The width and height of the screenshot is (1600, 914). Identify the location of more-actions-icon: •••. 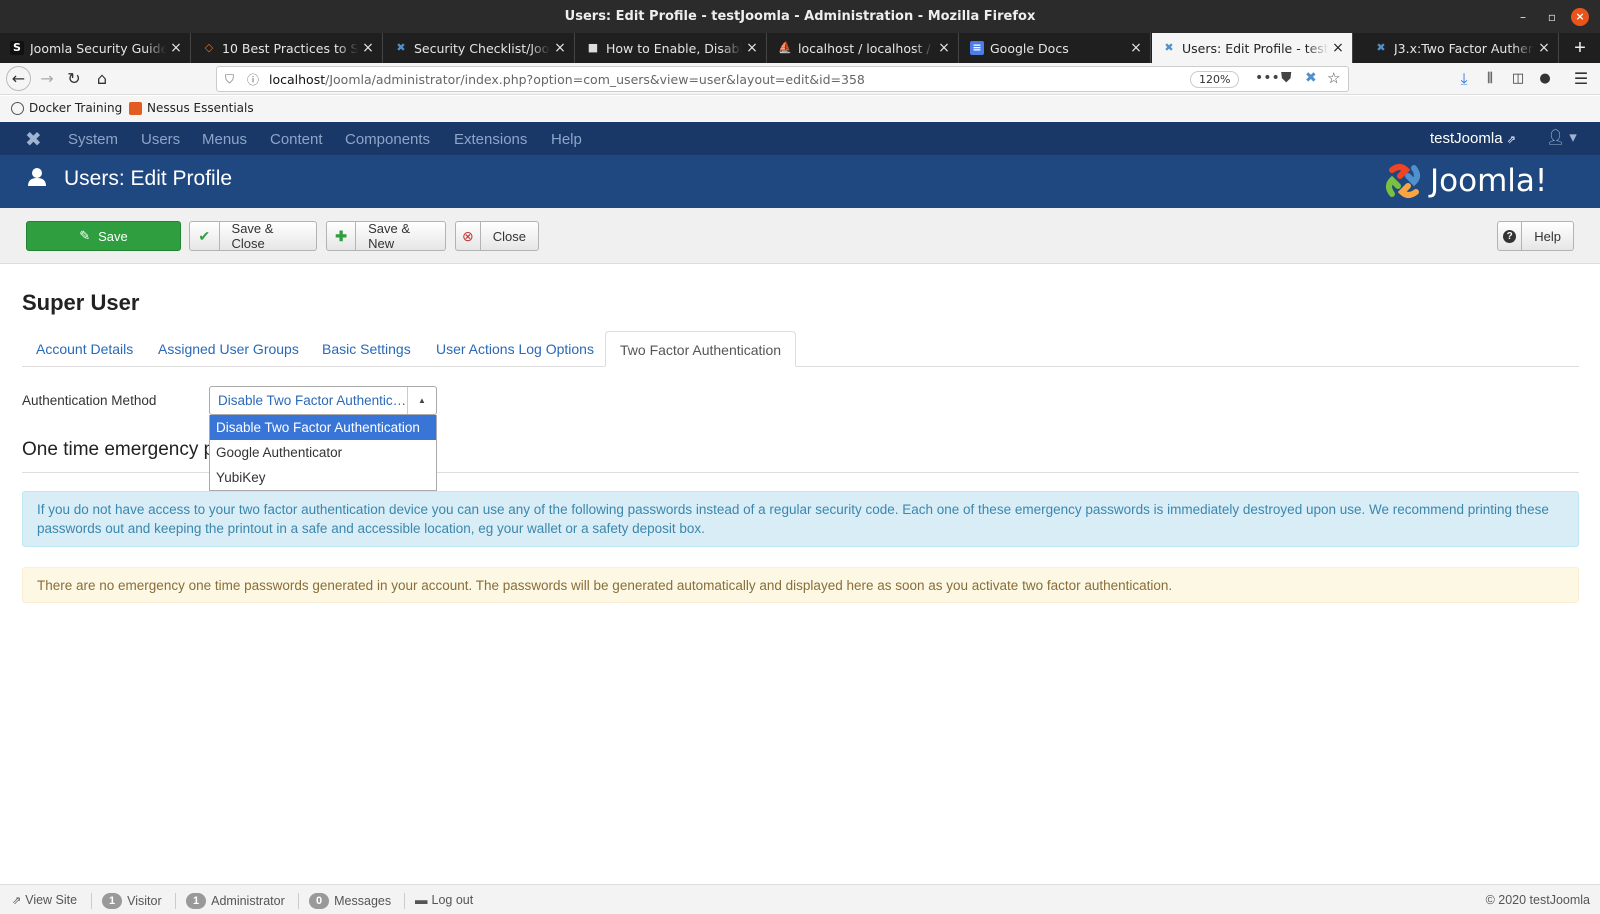
(1267, 78).